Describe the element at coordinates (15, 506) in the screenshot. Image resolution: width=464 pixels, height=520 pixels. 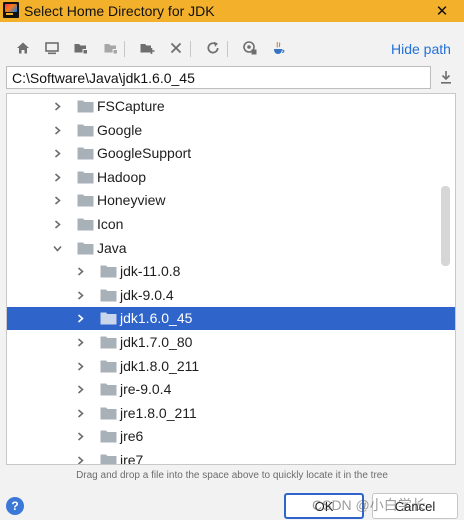
I see `help-button: ?` at that location.